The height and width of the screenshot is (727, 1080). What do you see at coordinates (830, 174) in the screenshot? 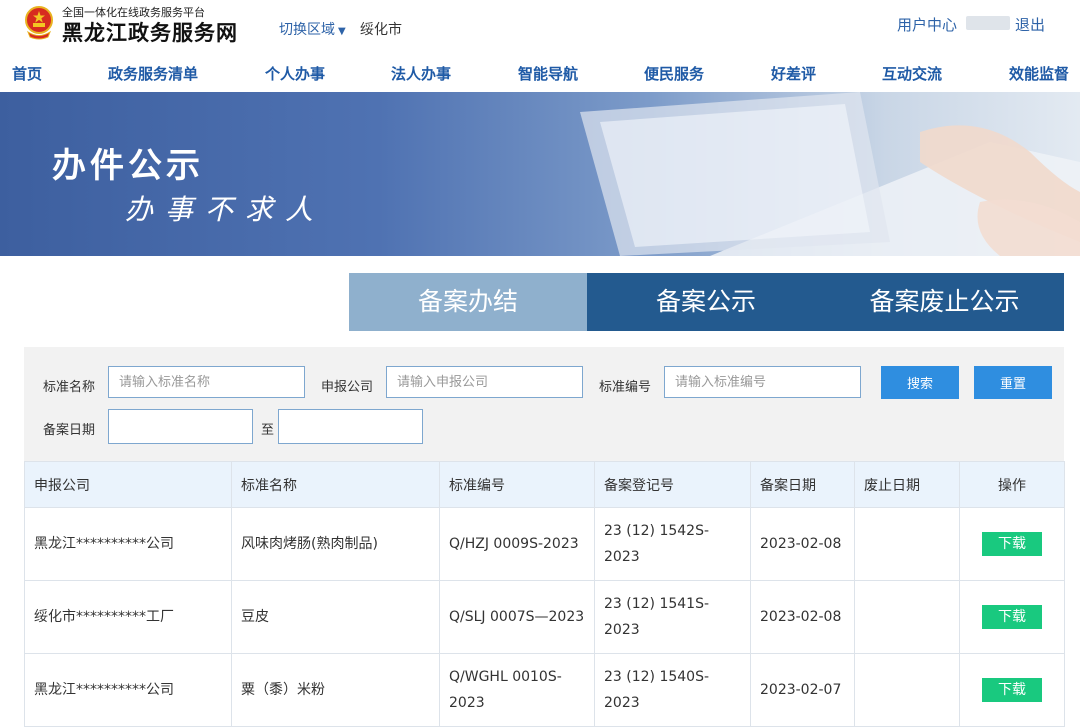
I see `laptop-illustration` at bounding box center [830, 174].